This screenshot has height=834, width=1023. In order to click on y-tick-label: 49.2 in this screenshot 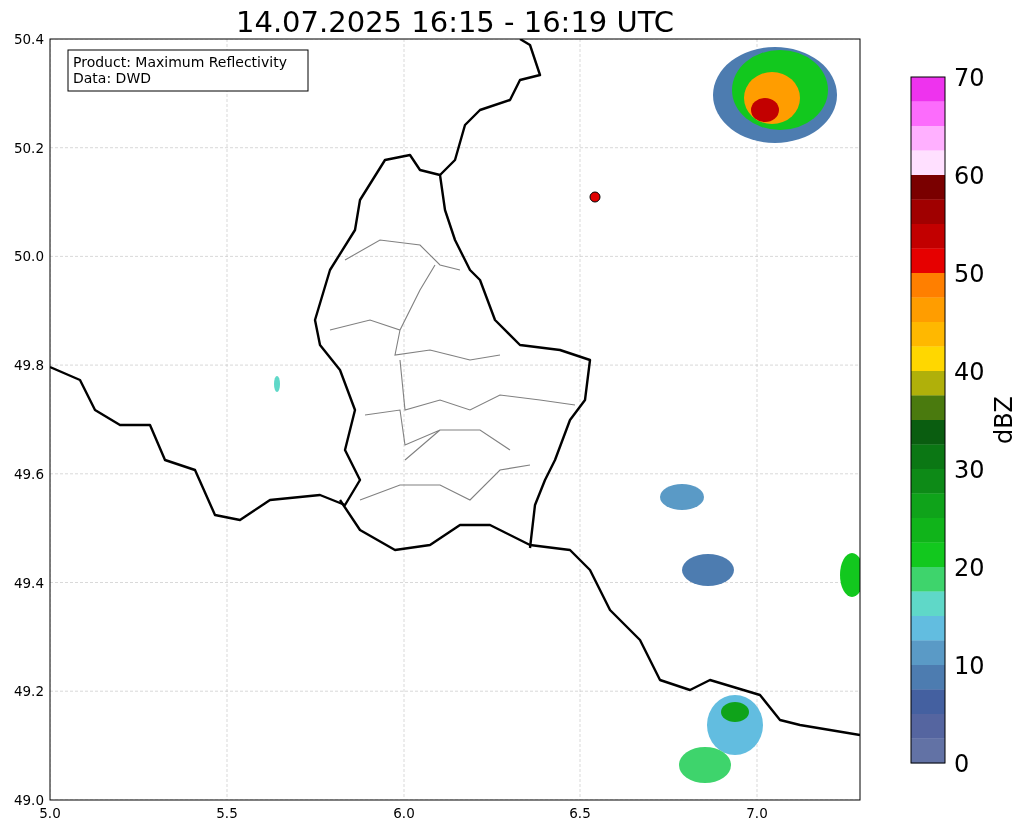, I will do `click(28, 691)`.